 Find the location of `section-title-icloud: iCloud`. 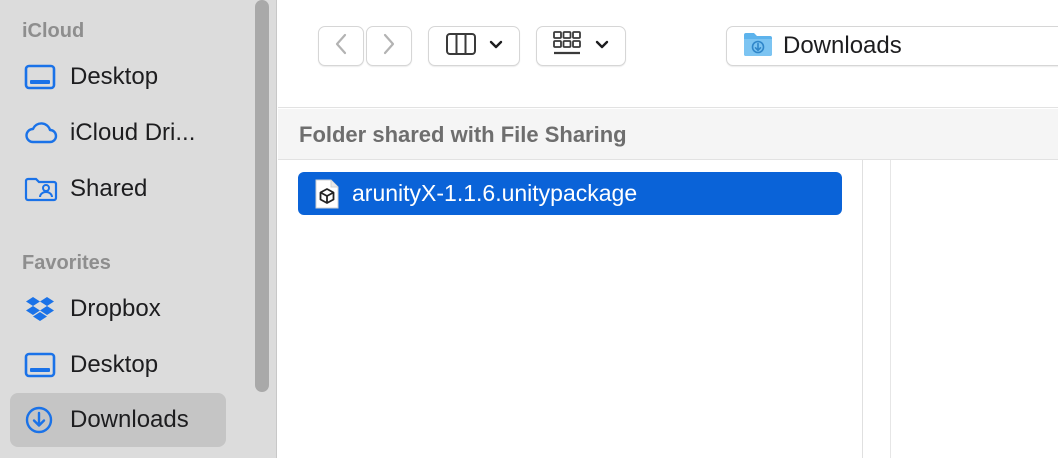

section-title-icloud: iCloud is located at coordinates (53, 31).